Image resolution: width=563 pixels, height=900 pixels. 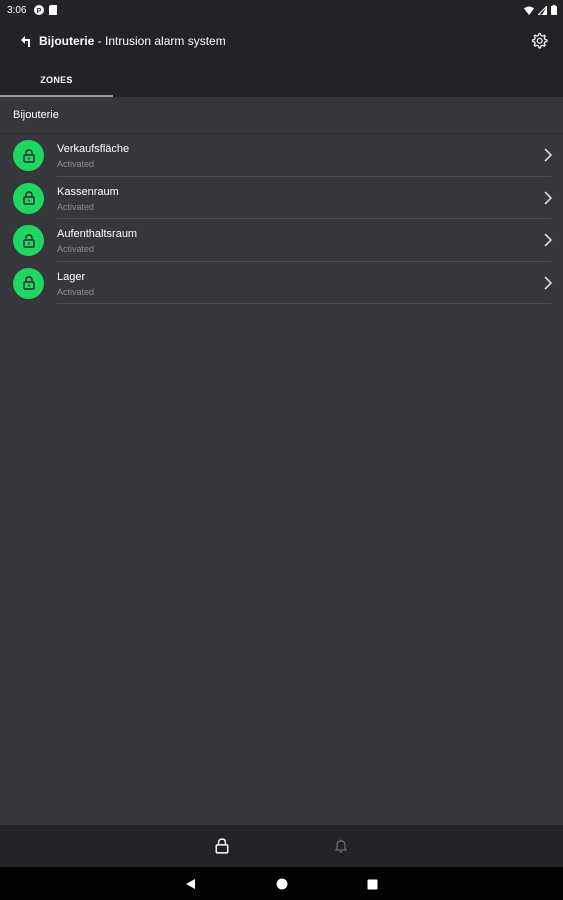 I want to click on recents-square-icon, so click(x=372, y=884).